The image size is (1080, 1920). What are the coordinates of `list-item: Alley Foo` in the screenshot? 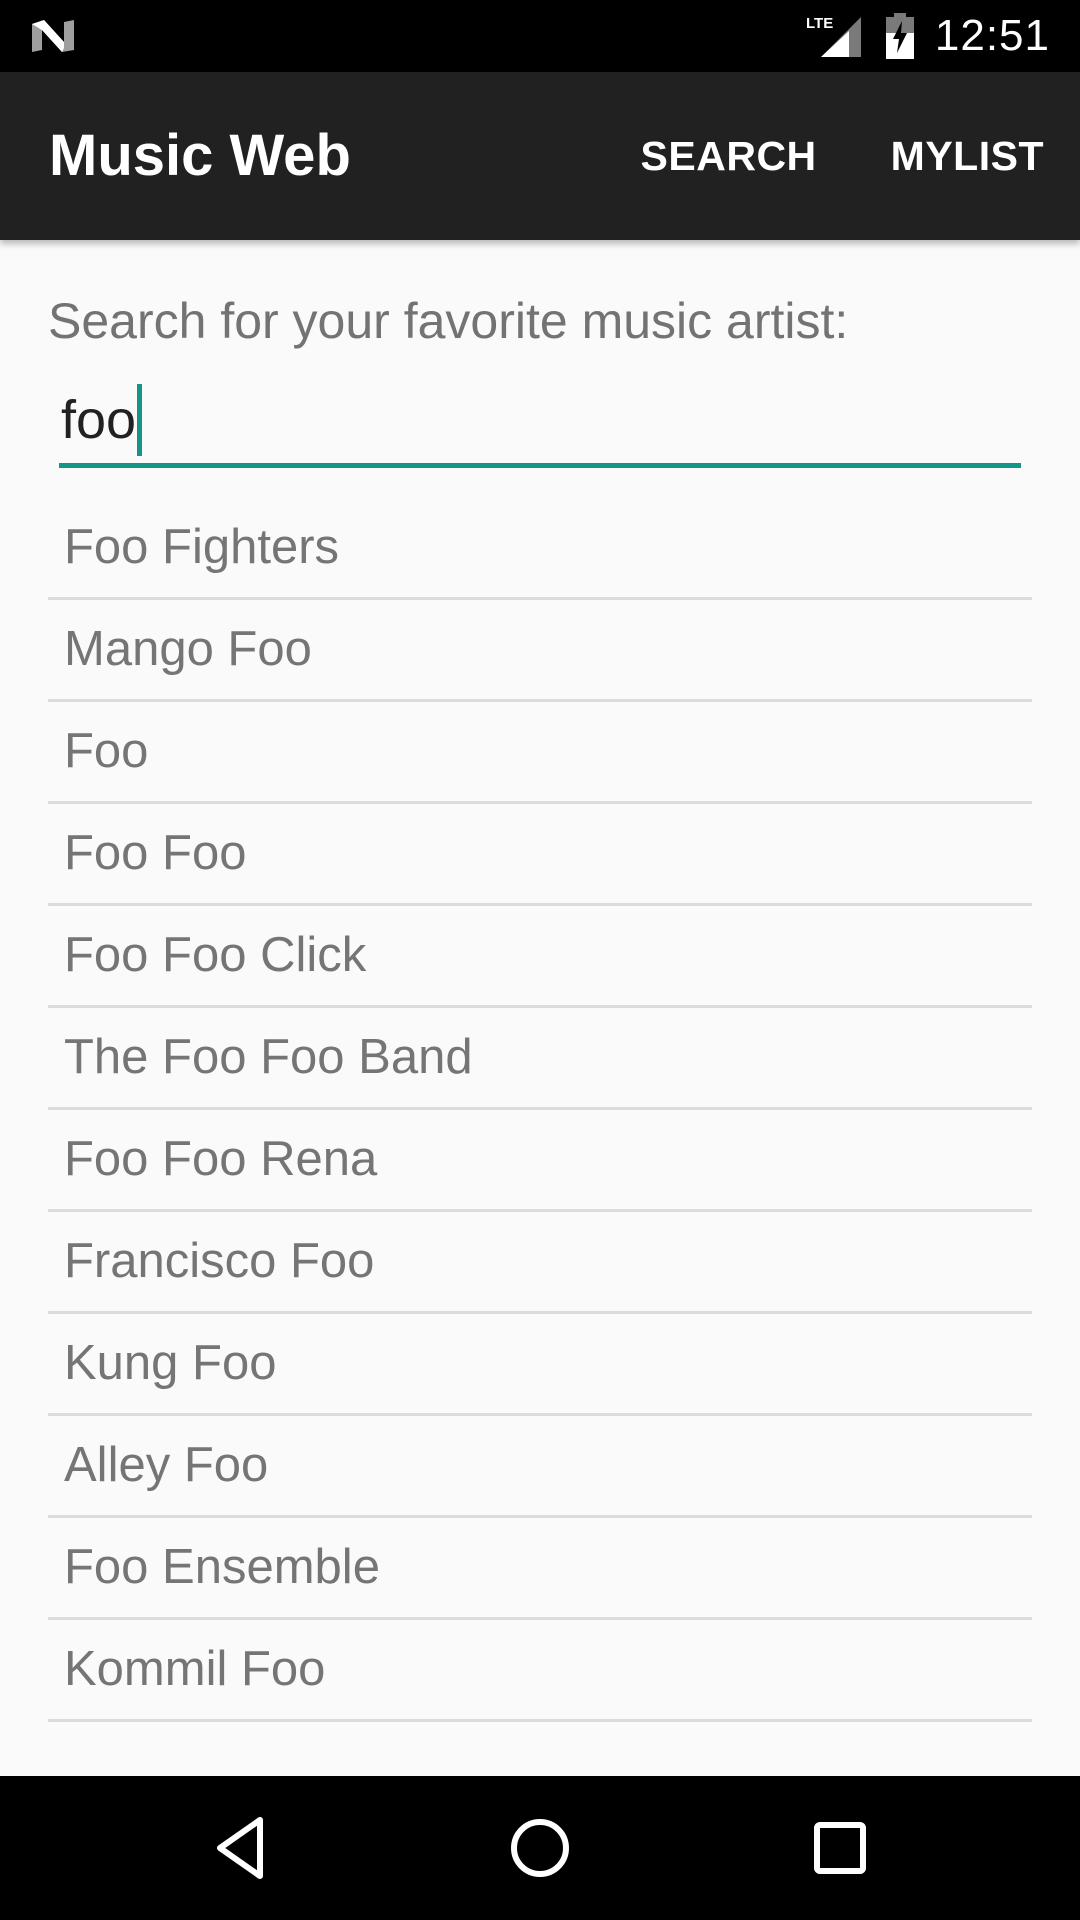 It's located at (540, 1467).